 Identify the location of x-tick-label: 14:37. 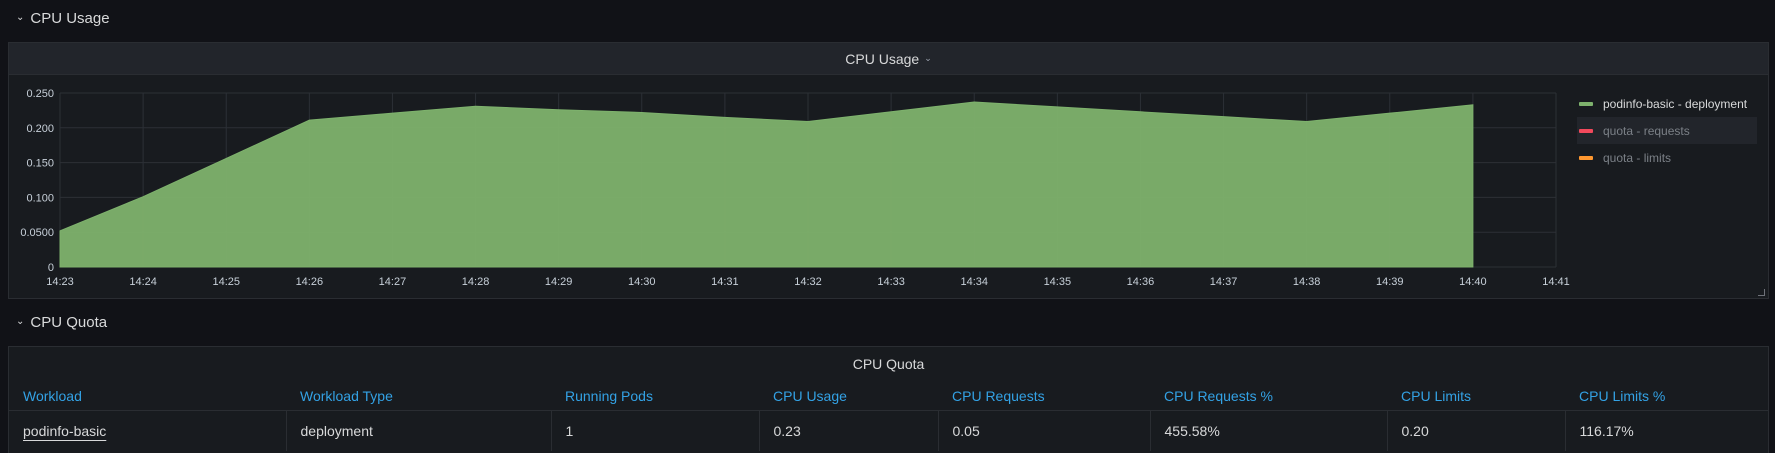
(1224, 282).